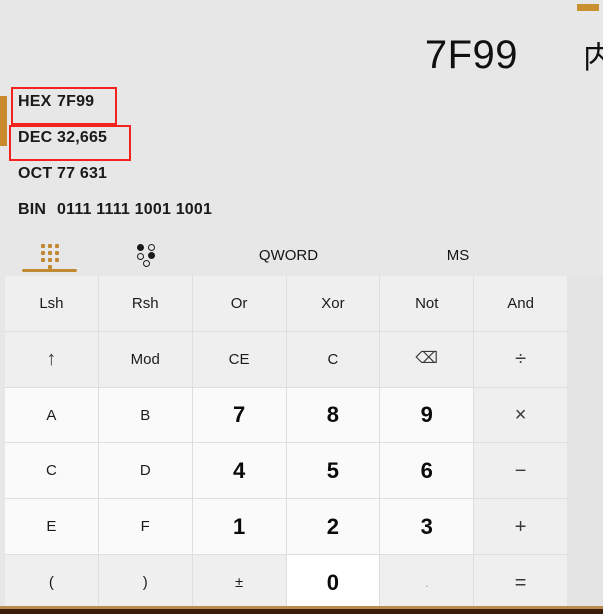 Image resolution: width=603 pixels, height=614 pixels. I want to click on key-lsh-label: Lsh, so click(51, 303).